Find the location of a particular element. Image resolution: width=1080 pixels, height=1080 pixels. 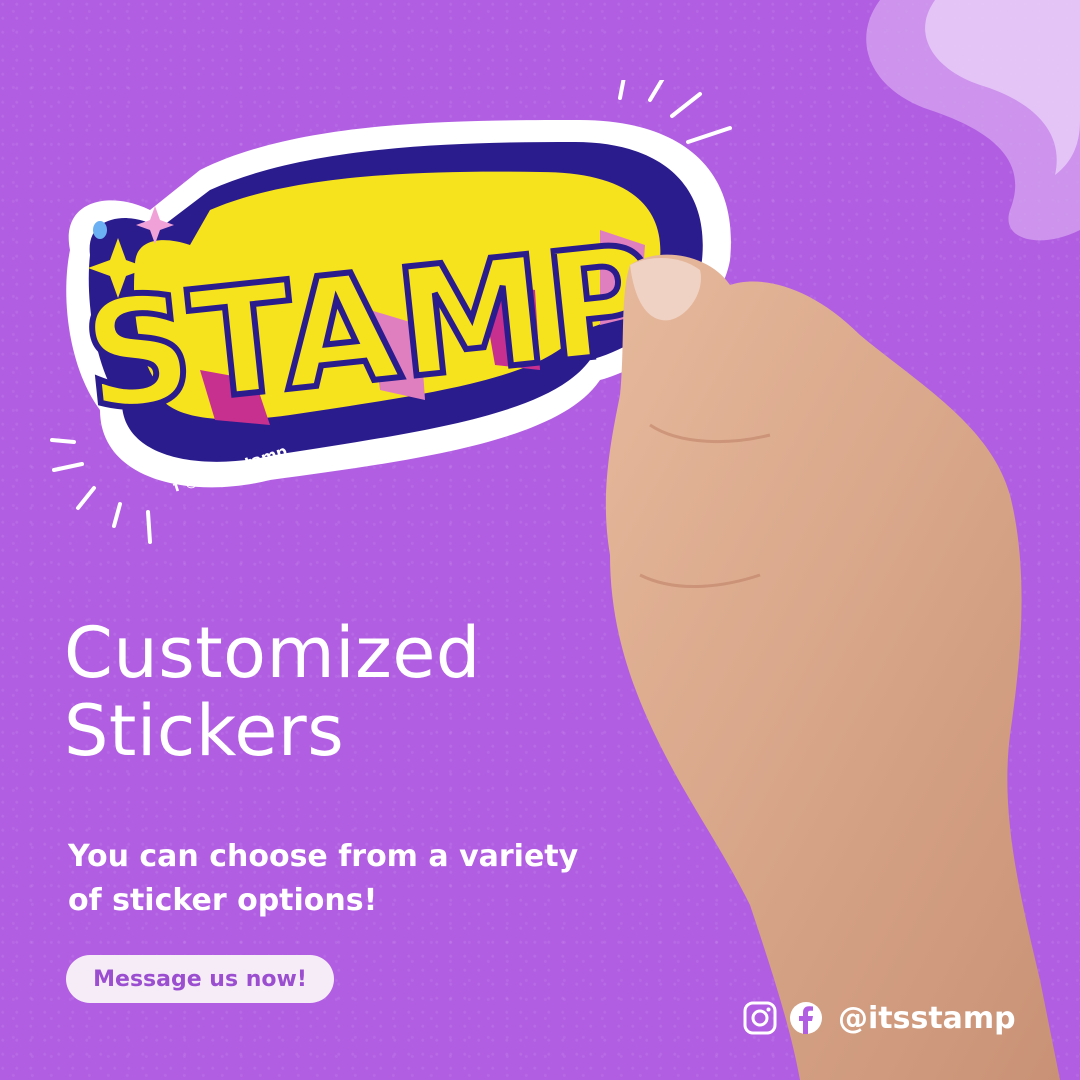

social-handle-row: @itsstamp is located at coordinates (879, 1018).